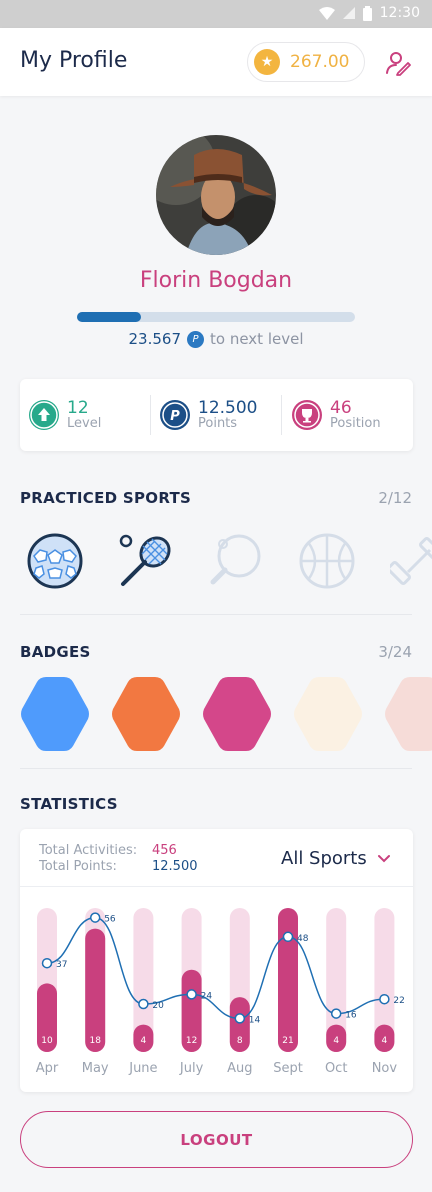 This screenshot has height=1192, width=432. I want to click on fitness-icon, so click(411, 561).